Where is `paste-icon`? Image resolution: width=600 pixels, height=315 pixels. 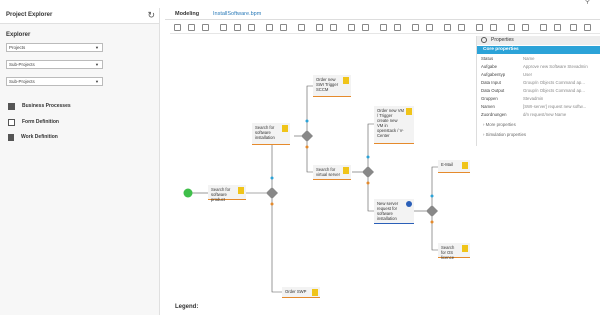 paste-icon is located at coordinates (251, 27).